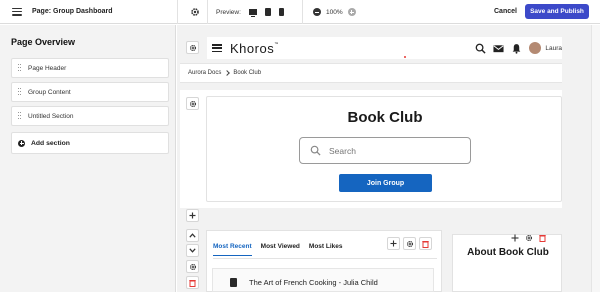  What do you see at coordinates (90, 143) in the screenshot?
I see `add-section-button: Add section` at bounding box center [90, 143].